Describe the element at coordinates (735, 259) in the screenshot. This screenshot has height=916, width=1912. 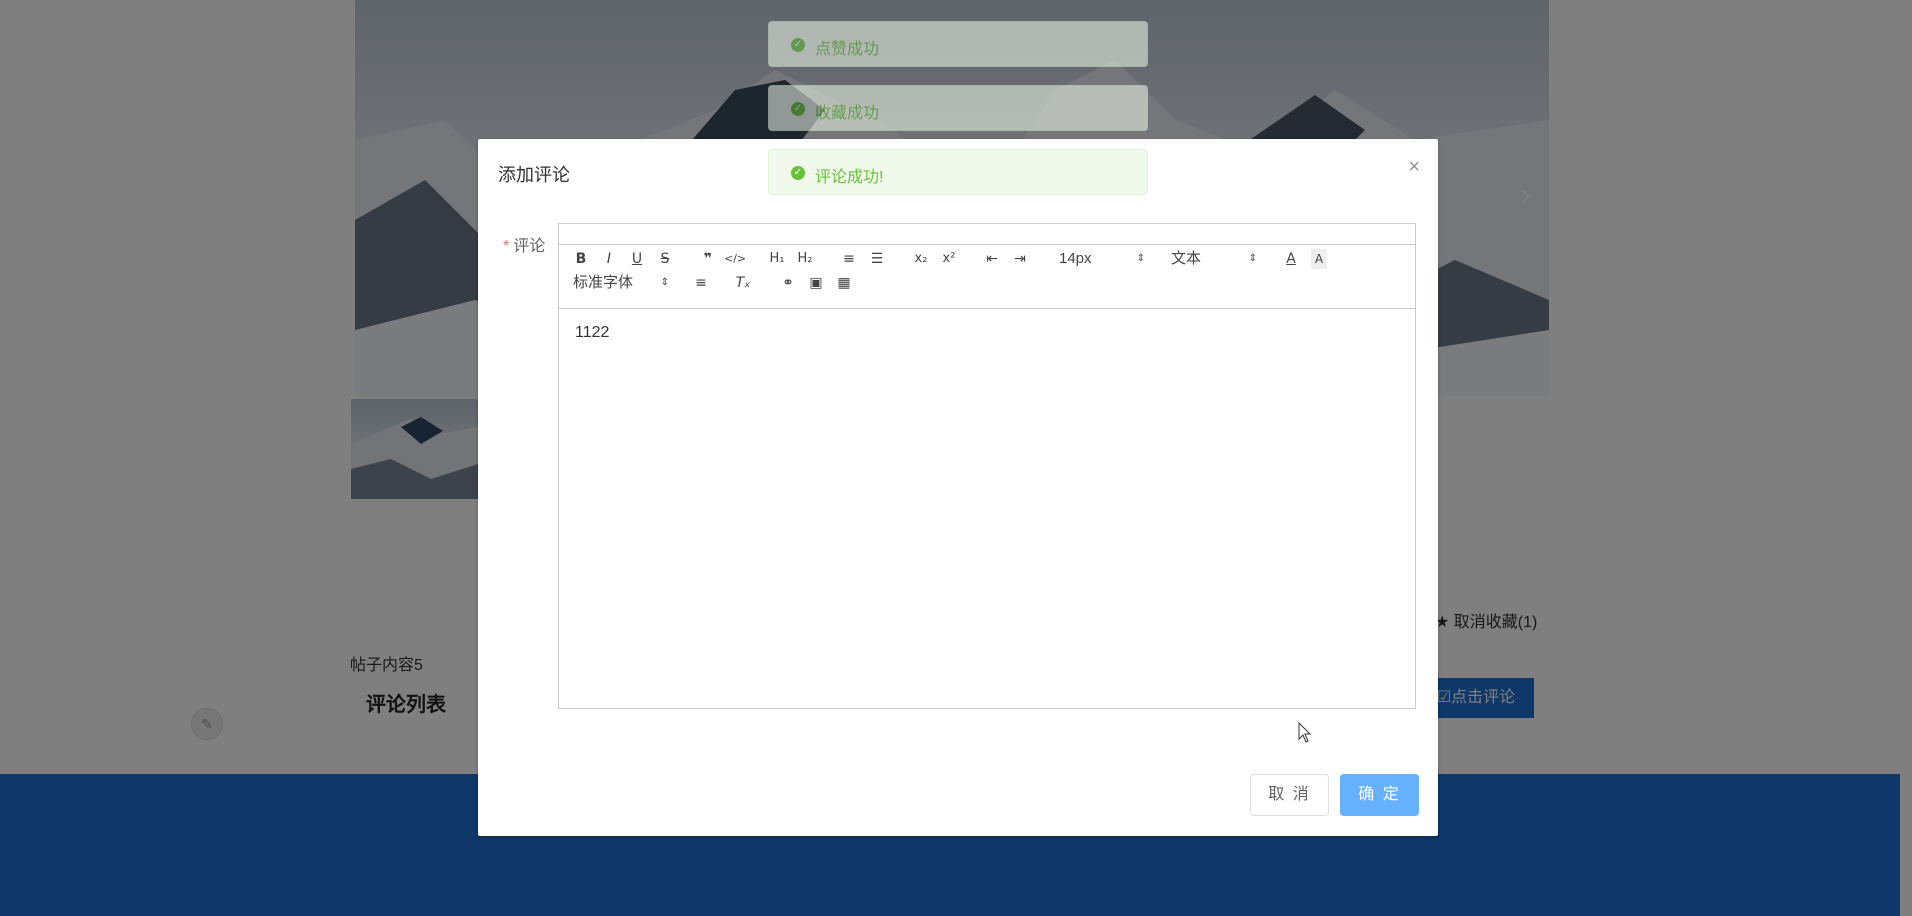
I see `code-block-icon: </>` at that location.